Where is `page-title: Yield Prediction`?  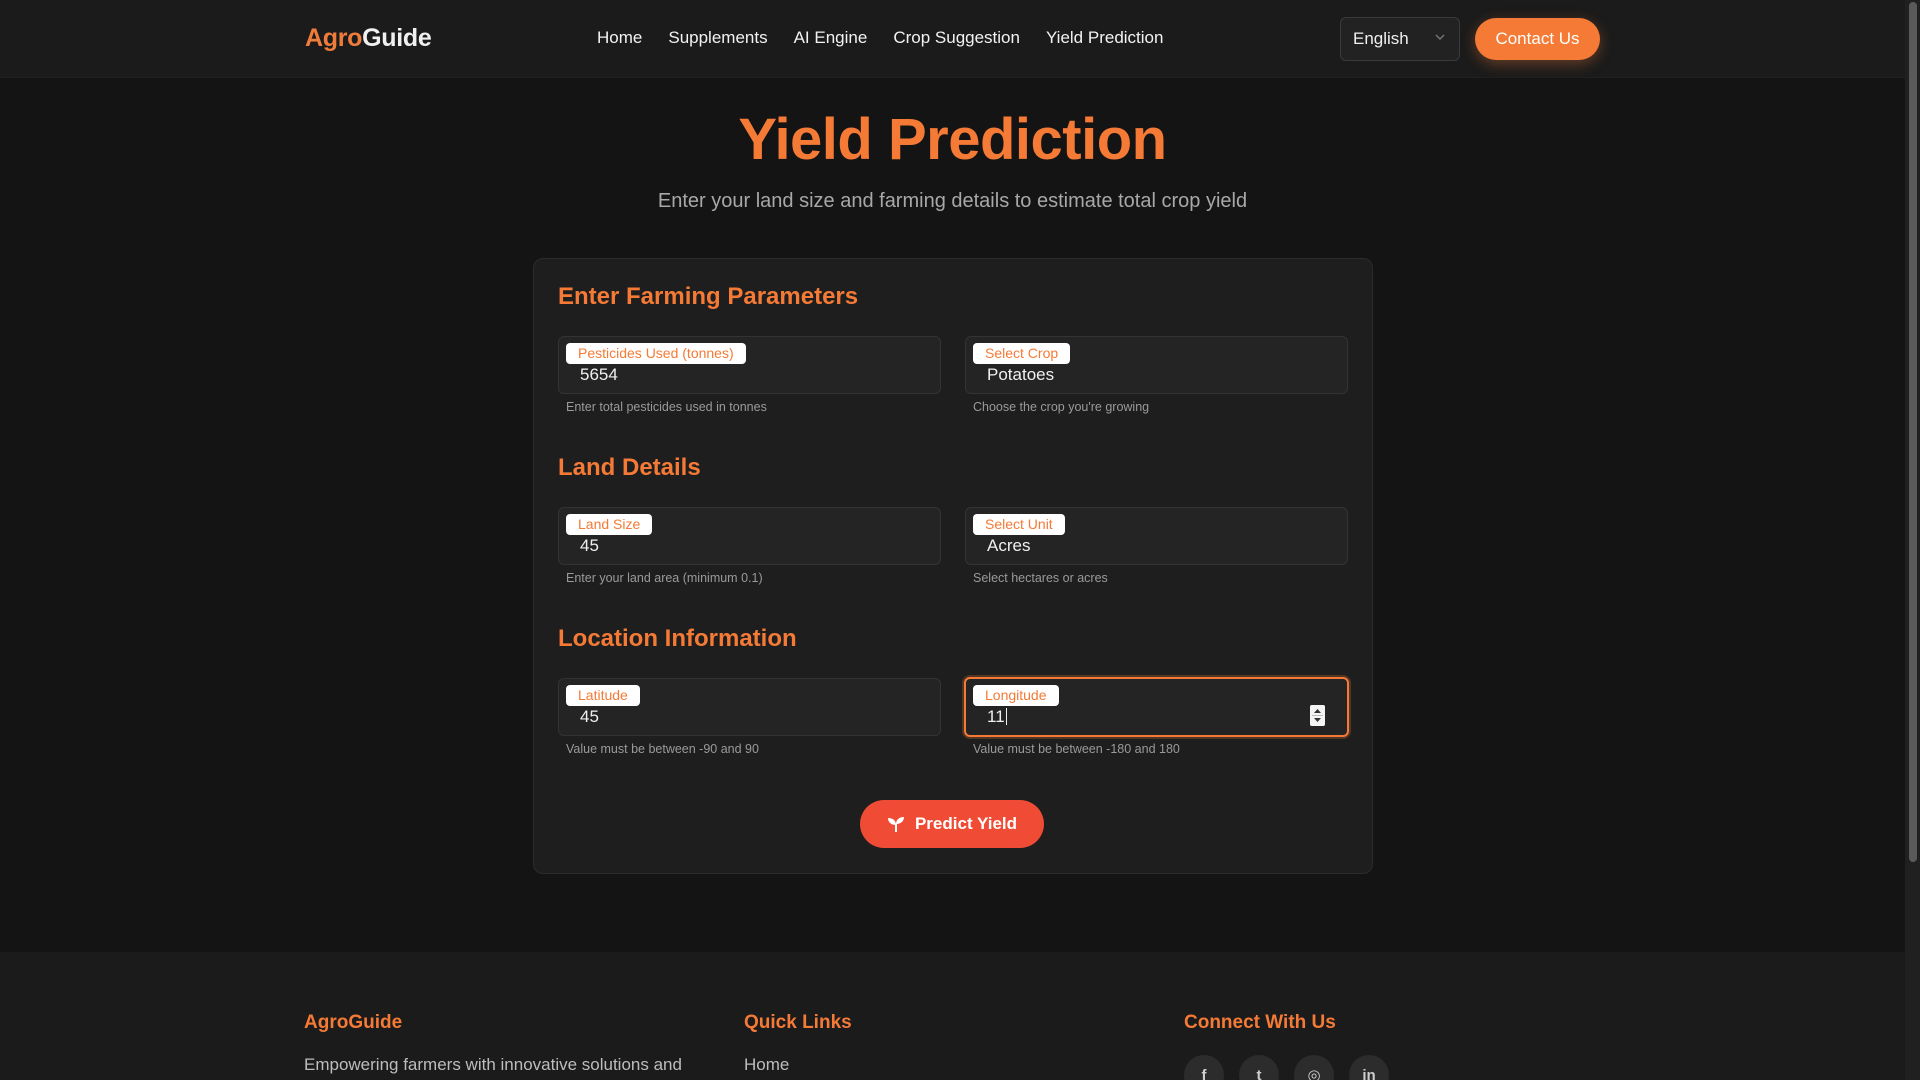
page-title: Yield Prediction is located at coordinates (952, 139).